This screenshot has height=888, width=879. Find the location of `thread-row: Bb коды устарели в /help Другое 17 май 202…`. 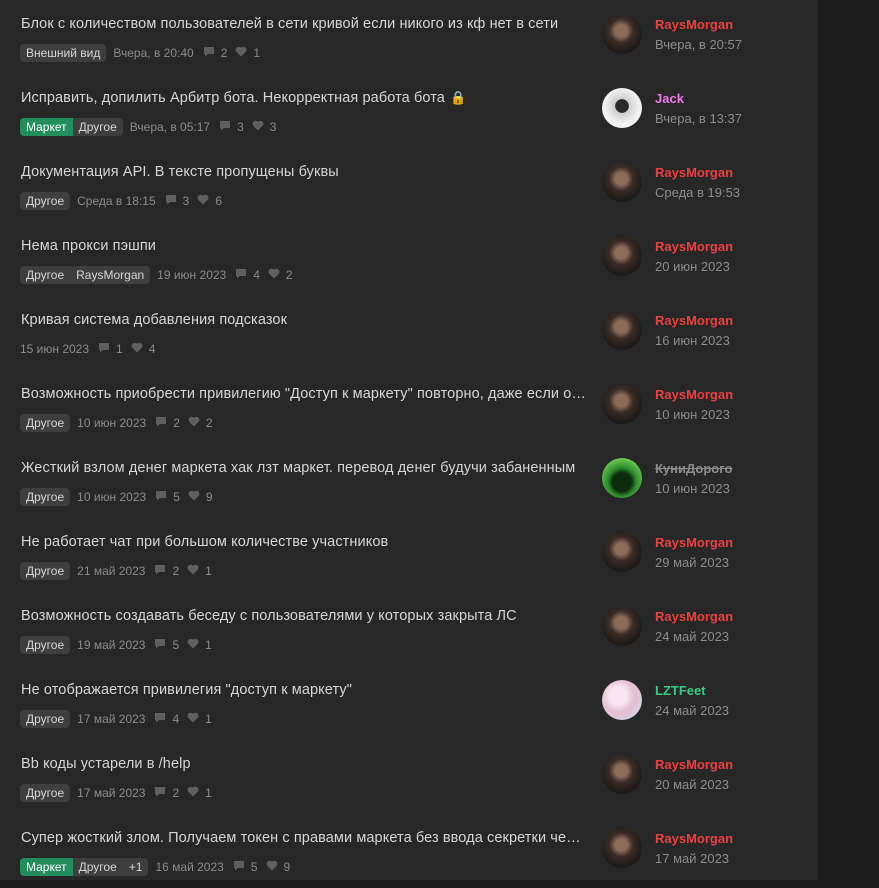

thread-row: Bb коды устарели в /help Другое 17 май 202… is located at coordinates (409, 777).